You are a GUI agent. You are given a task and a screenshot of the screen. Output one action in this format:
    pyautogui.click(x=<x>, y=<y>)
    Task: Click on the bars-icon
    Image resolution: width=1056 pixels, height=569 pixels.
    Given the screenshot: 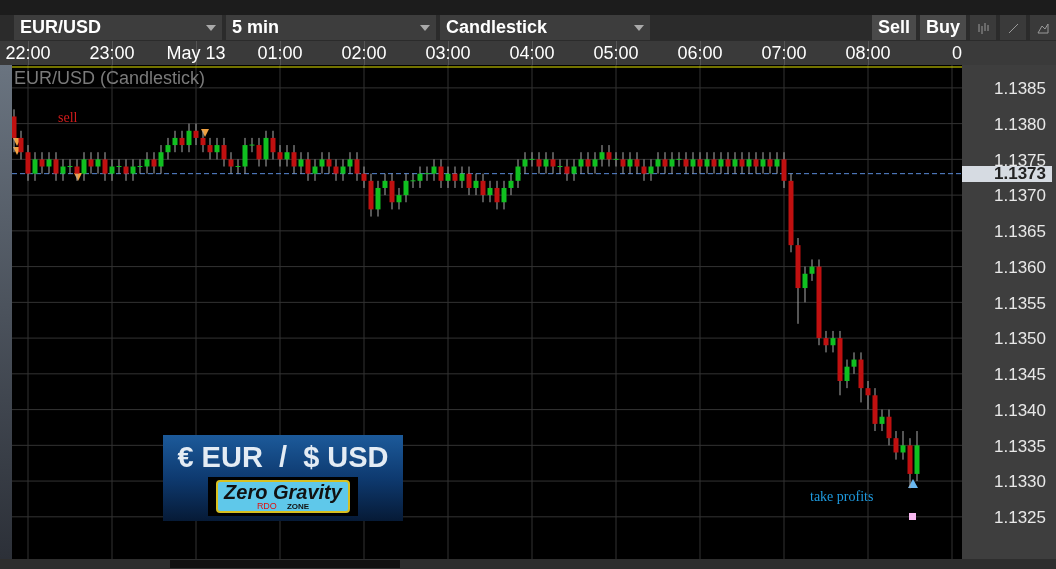 What is the action you would take?
    pyautogui.click(x=983, y=28)
    